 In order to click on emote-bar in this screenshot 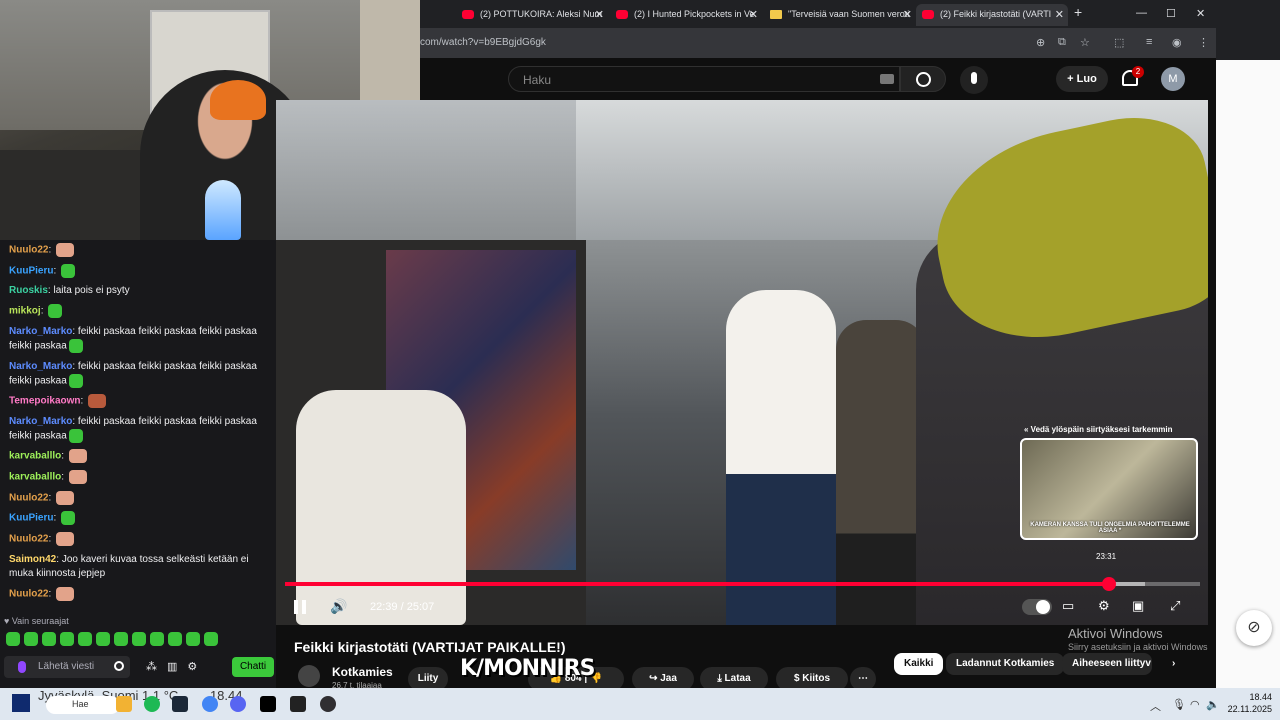, I will do `click(112, 639)`.